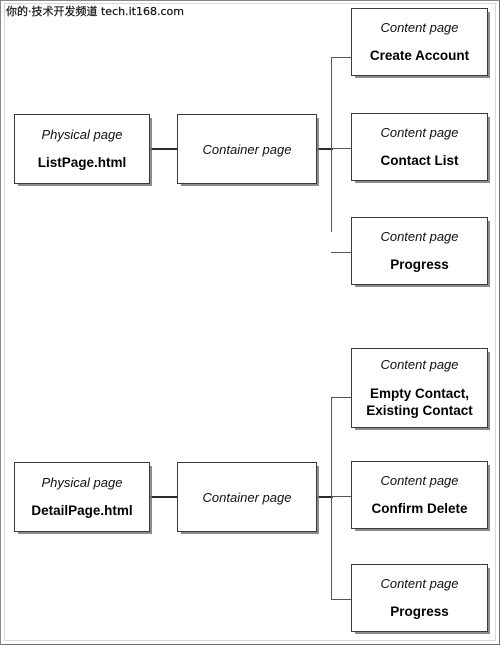 The height and width of the screenshot is (645, 500). I want to click on node-title-label: Contact List, so click(419, 160).